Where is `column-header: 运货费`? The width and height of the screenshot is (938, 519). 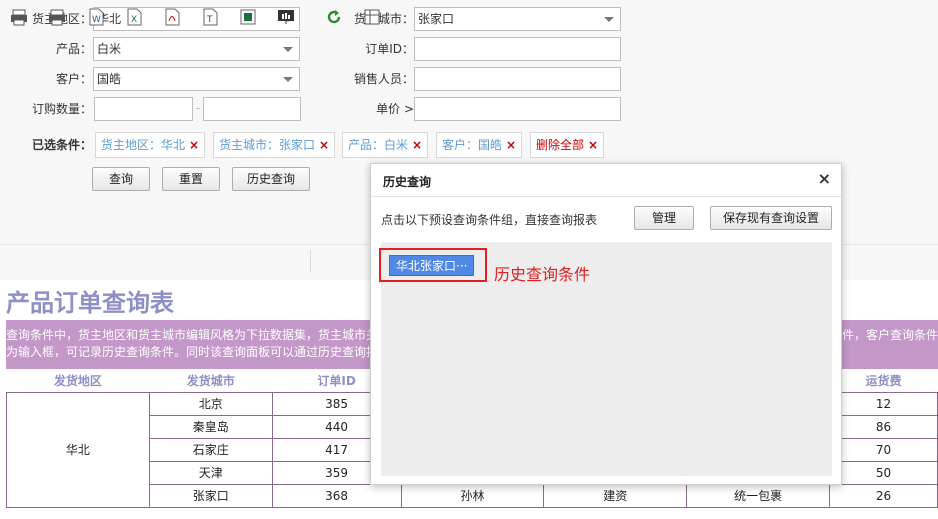
column-header: 运货费 is located at coordinates (883, 380).